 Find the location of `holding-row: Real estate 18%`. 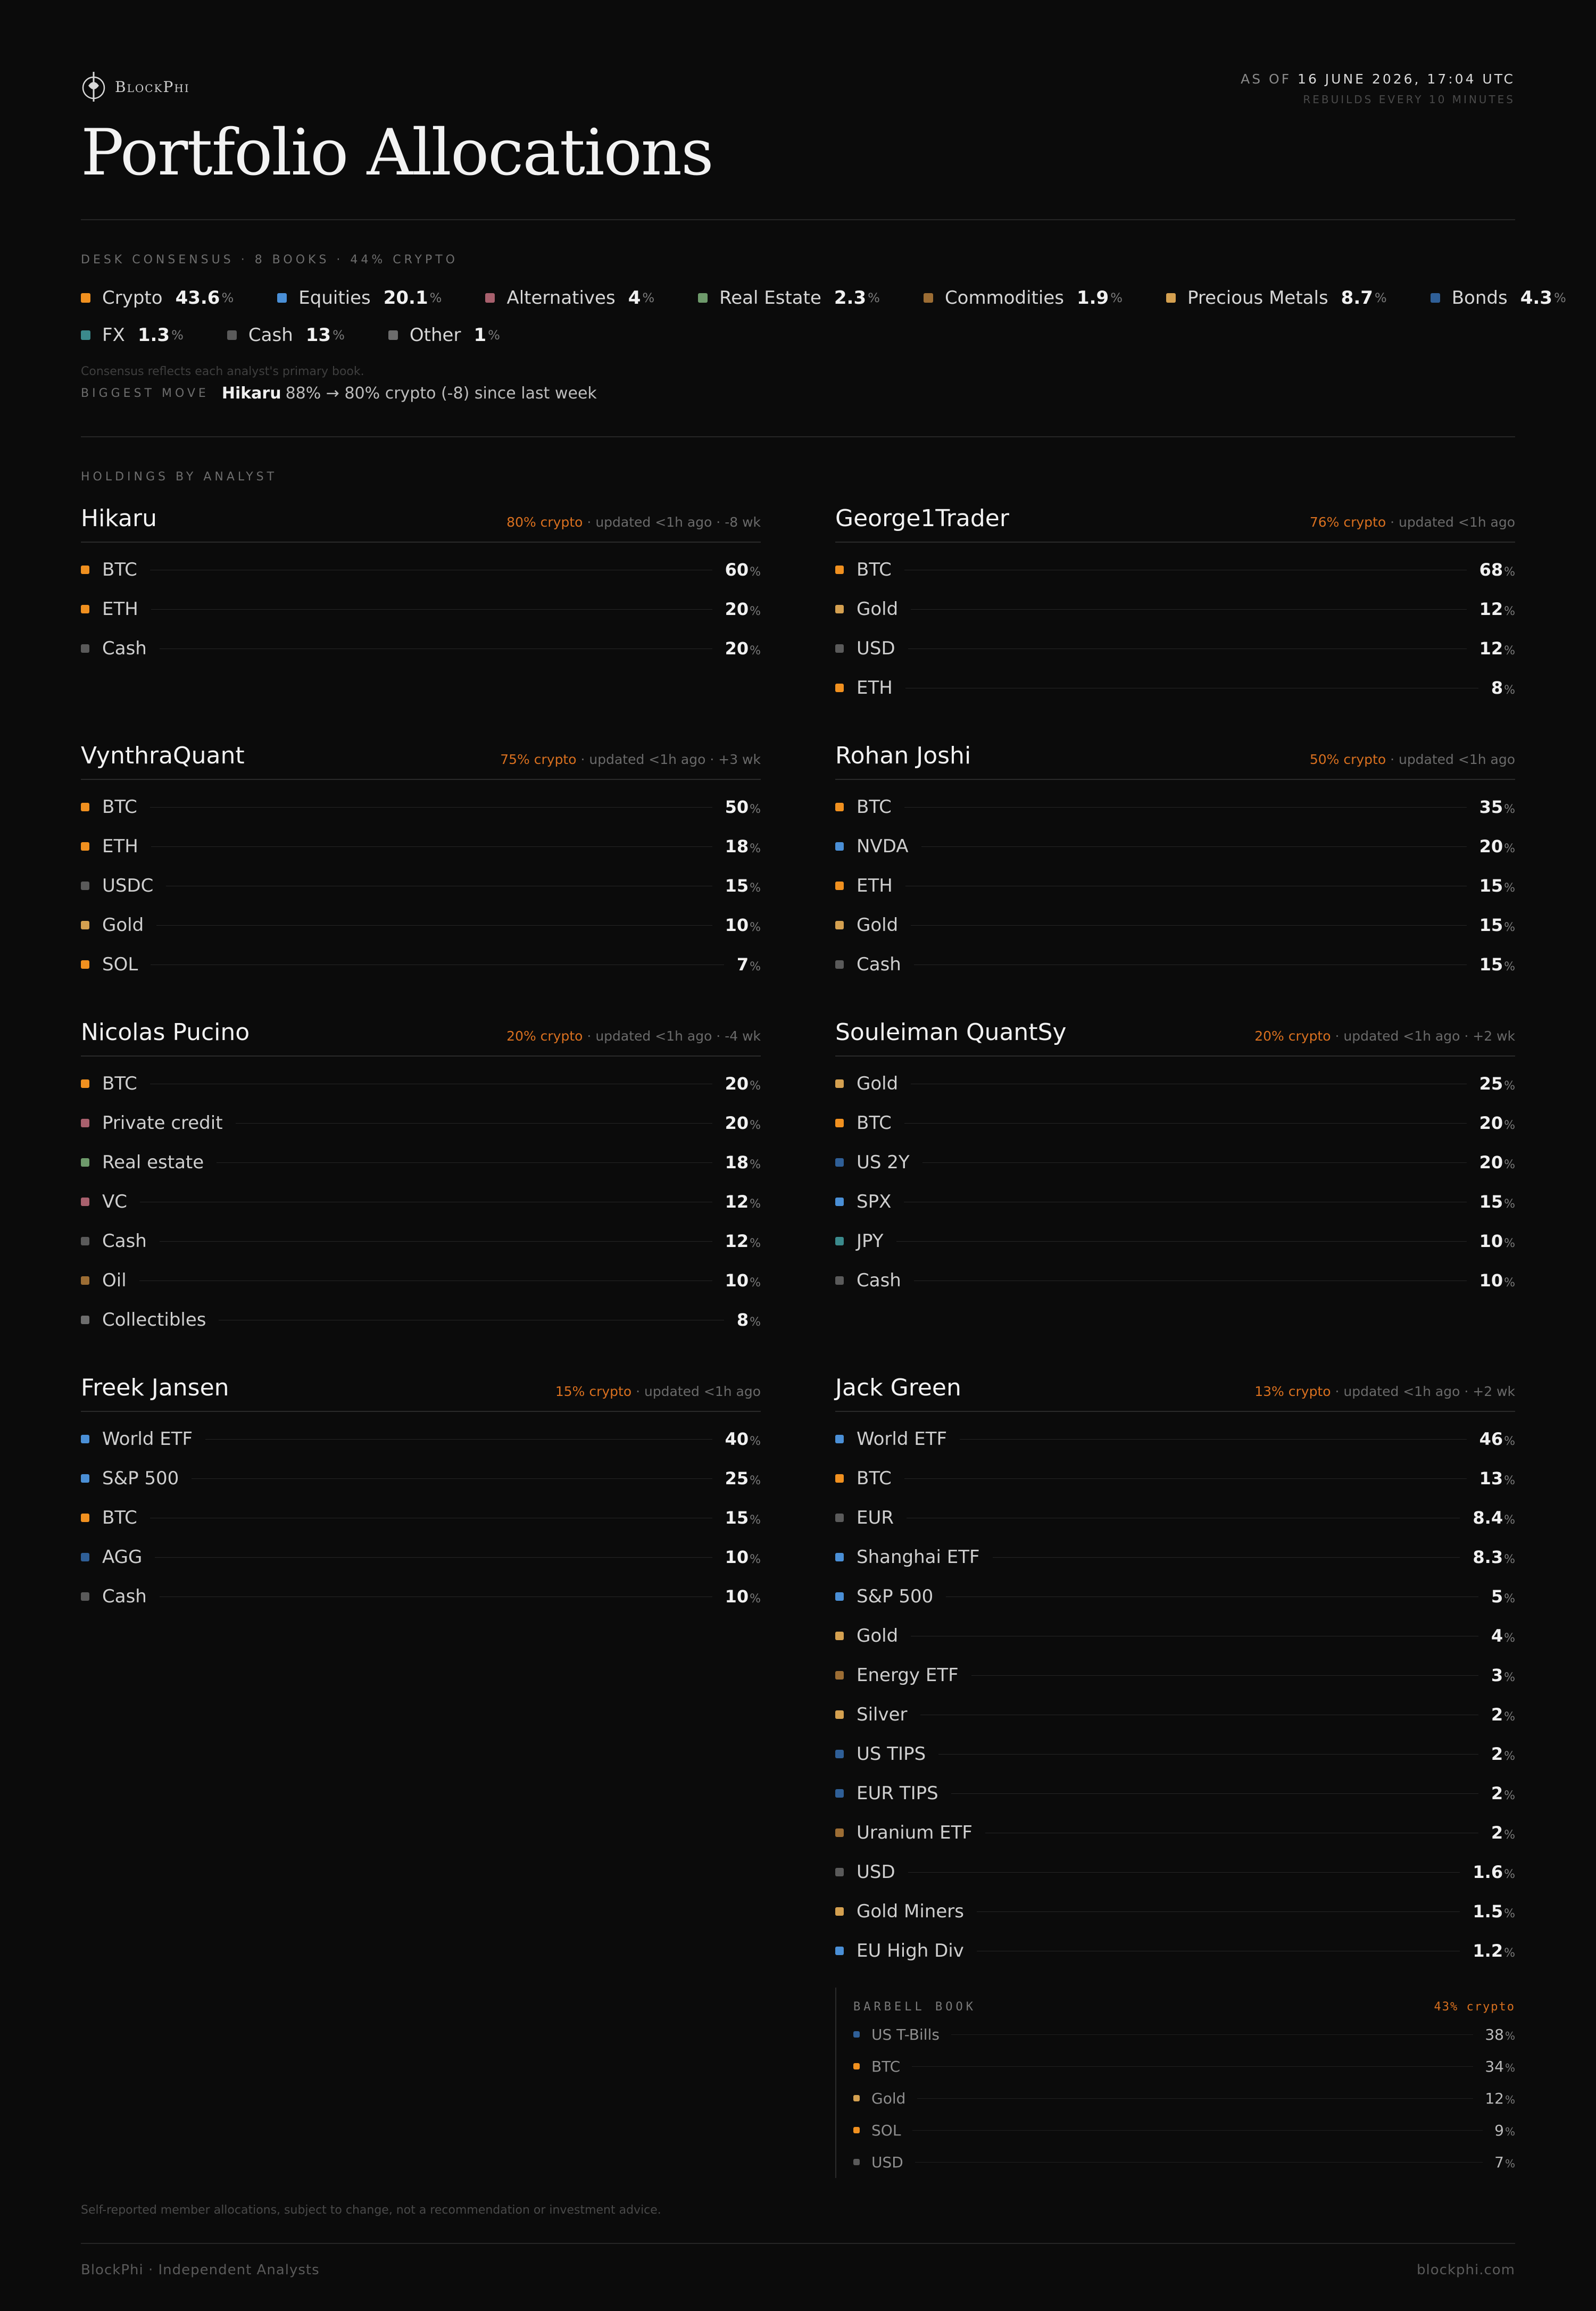

holding-row: Real estate 18% is located at coordinates (421, 1162).